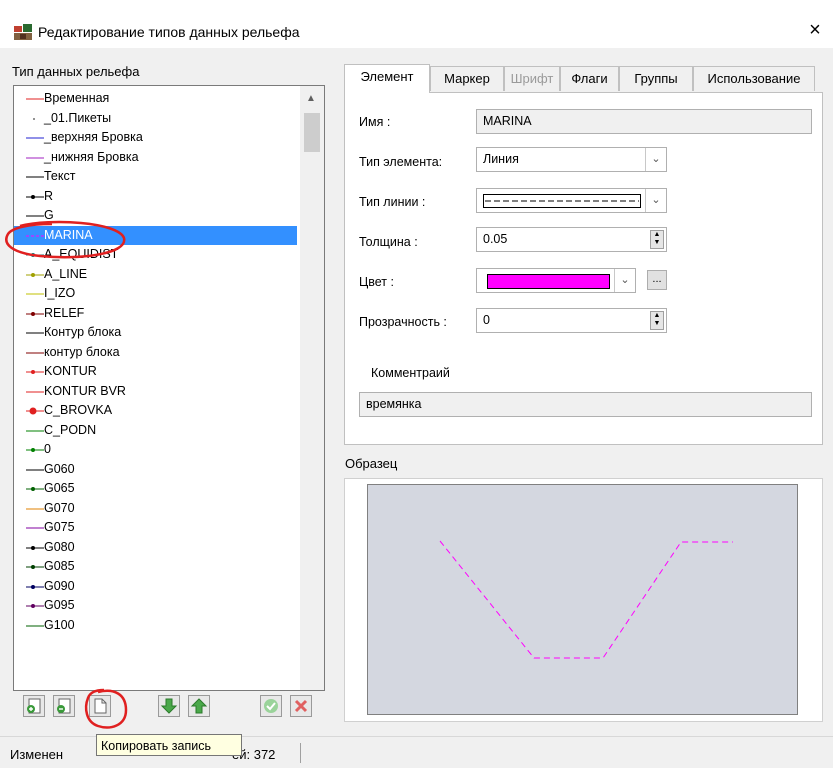 This screenshot has width=833, height=768. I want to click on list-item: контур блока, so click(155, 352).